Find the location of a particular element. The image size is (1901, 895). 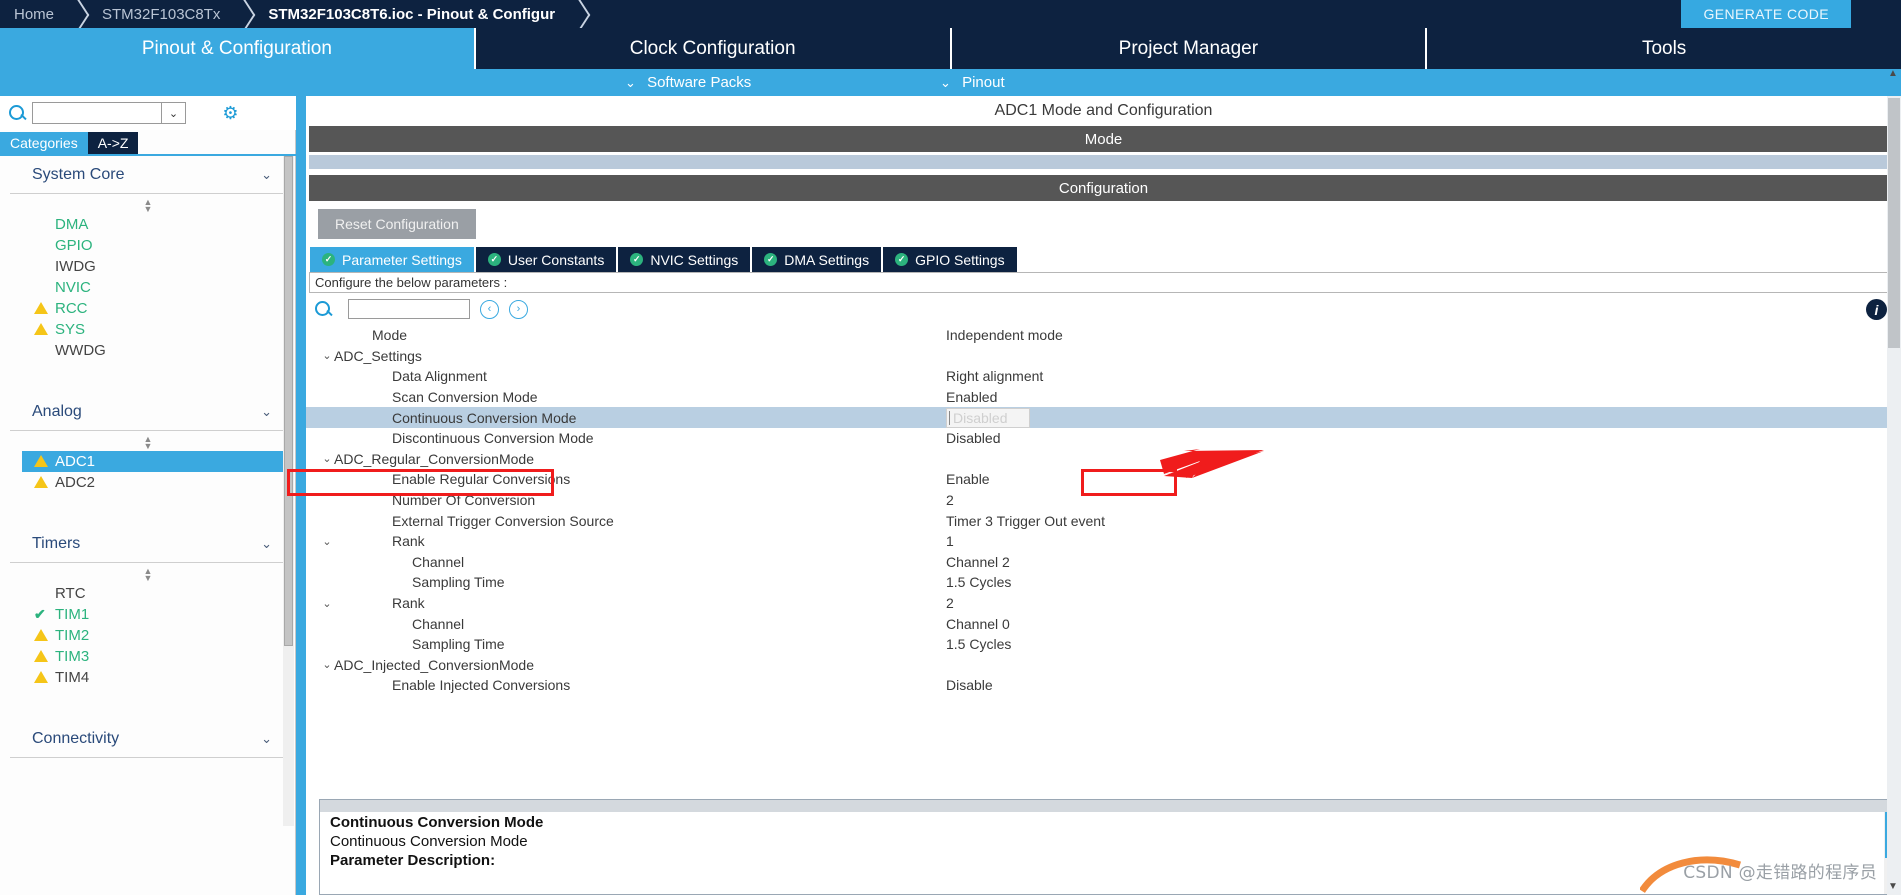

tab-project-manager: Project Manager is located at coordinates (1189, 48).